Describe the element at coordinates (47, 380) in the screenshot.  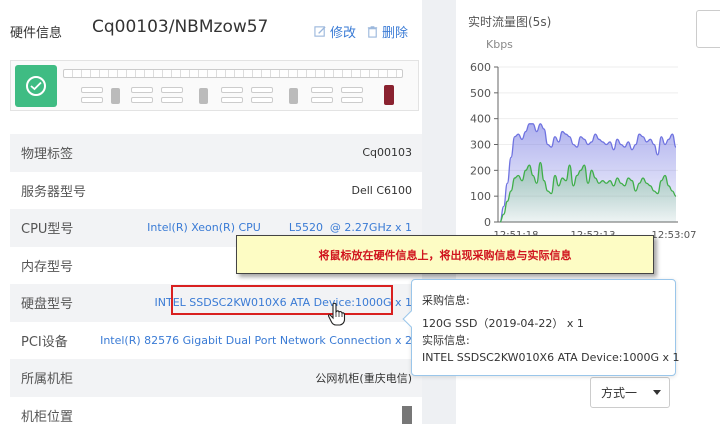
I see `row-label: 所属机柜` at that location.